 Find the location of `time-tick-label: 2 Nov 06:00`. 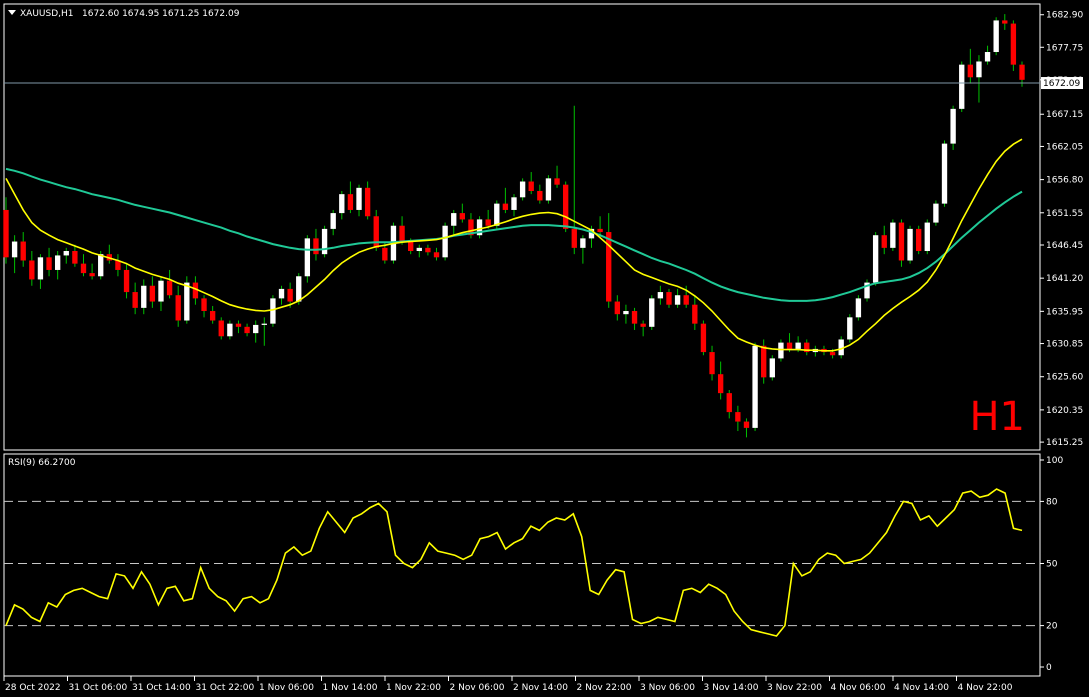

time-tick-label: 2 Nov 06:00 is located at coordinates (477, 688).